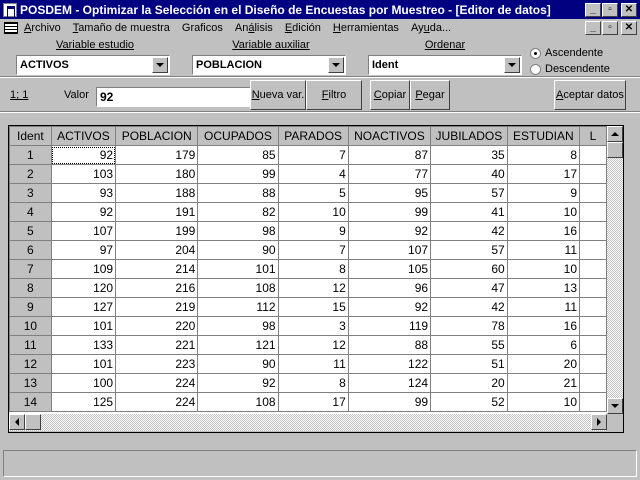 The height and width of the screenshot is (480, 640). I want to click on ordenar-select: Ident, so click(445, 65).